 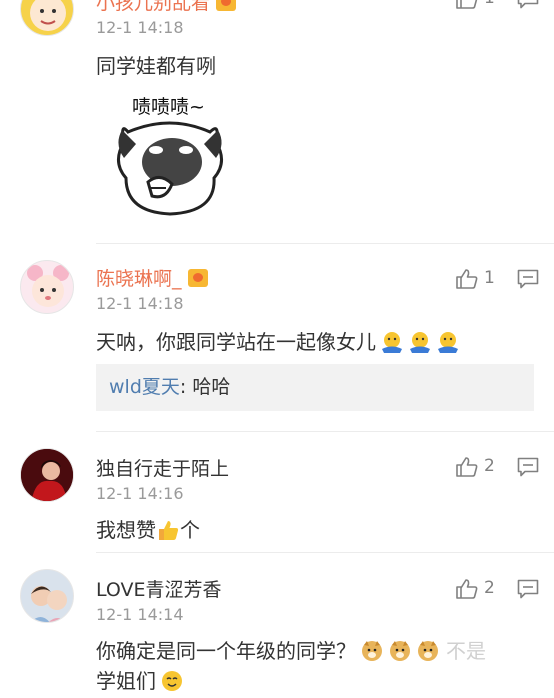 What do you see at coordinates (166, 7) in the screenshot?
I see `username: 小孩儿别乱看` at bounding box center [166, 7].